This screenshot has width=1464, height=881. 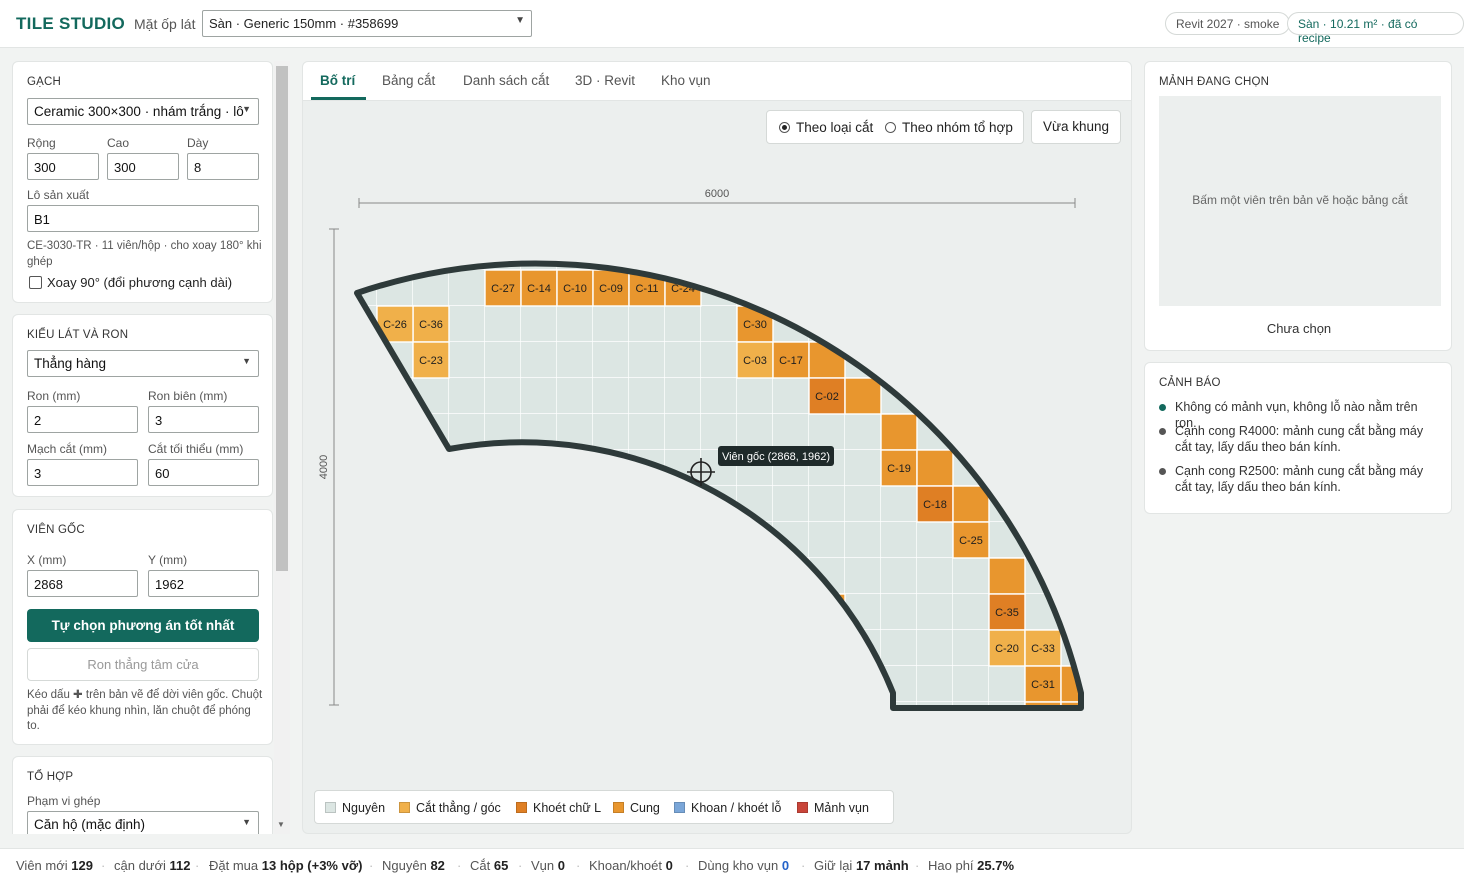 I want to click on thickness-input: 8, so click(x=223, y=166).